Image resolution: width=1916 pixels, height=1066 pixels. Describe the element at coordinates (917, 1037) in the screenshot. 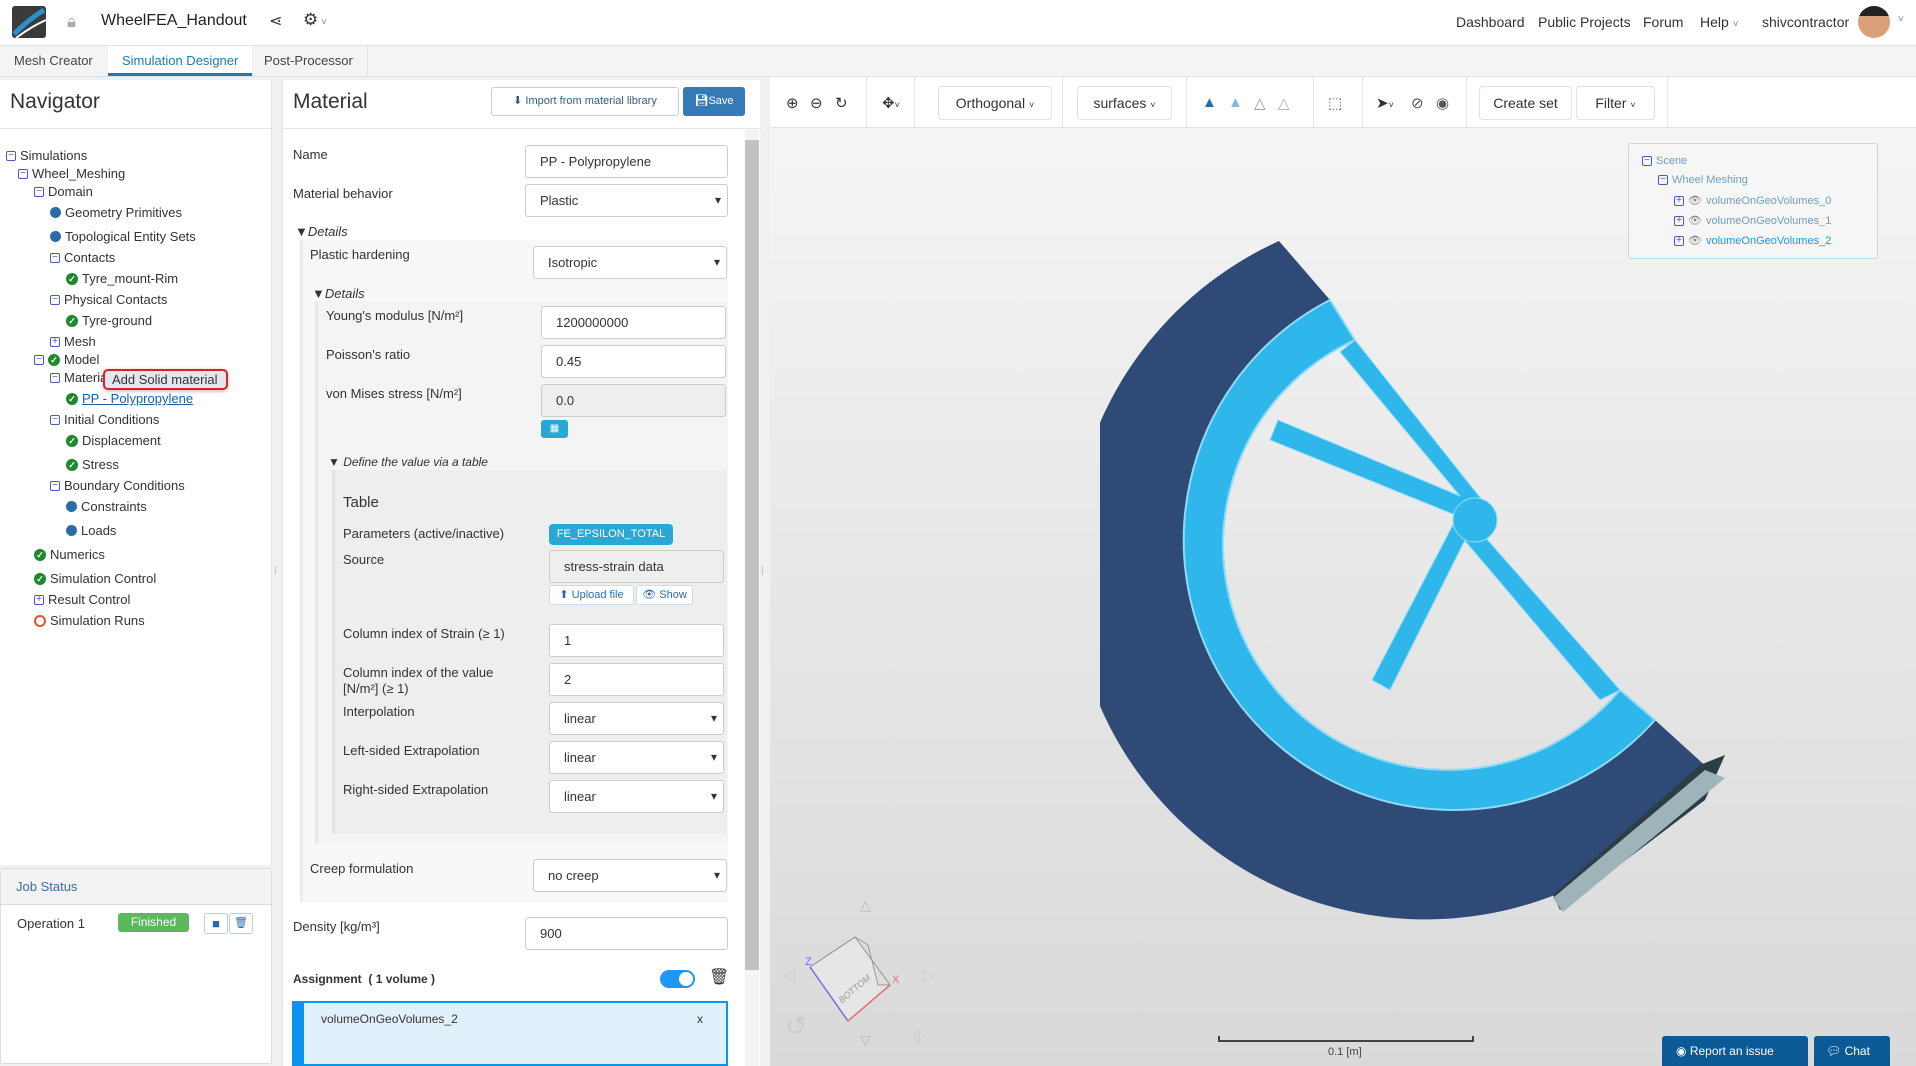

I see `home-icon: ⇧` at that location.